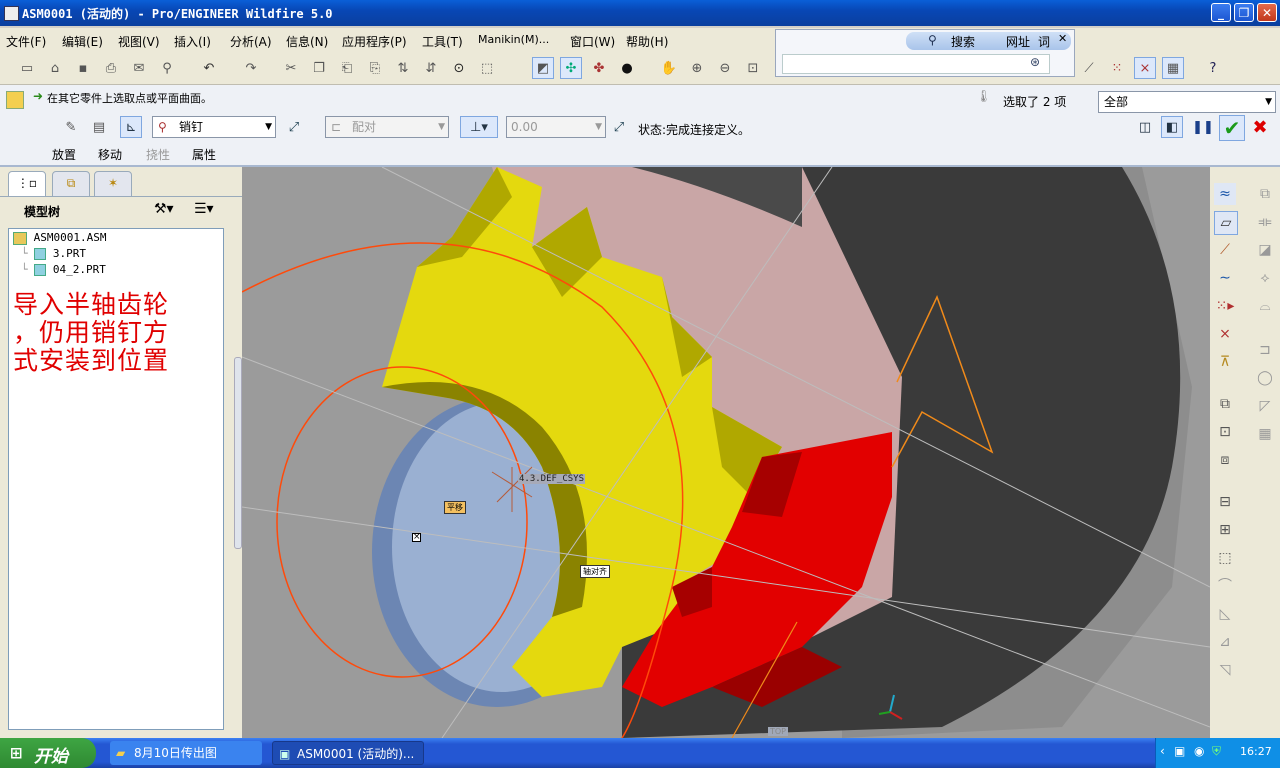 Image resolution: width=1280 pixels, height=768 pixels. What do you see at coordinates (647, 41) in the screenshot?
I see `menu-help: 帮助(H)` at bounding box center [647, 41].